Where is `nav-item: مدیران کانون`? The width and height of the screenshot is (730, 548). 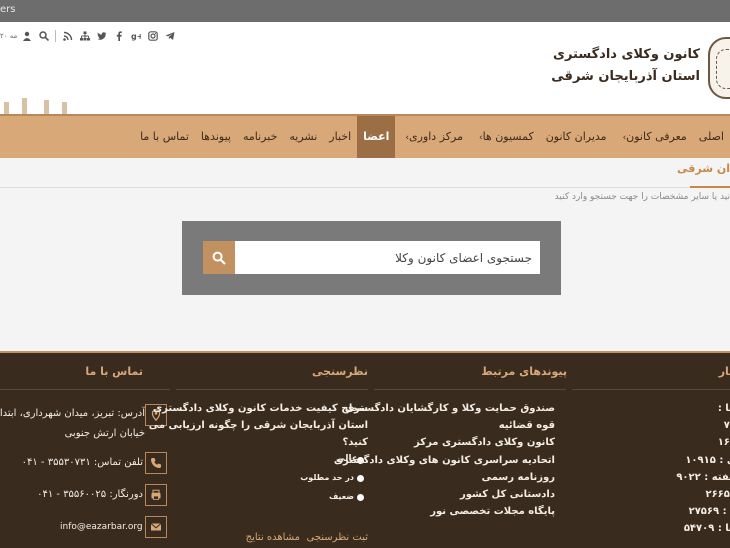 nav-item: مدیران کانون is located at coordinates (576, 137).